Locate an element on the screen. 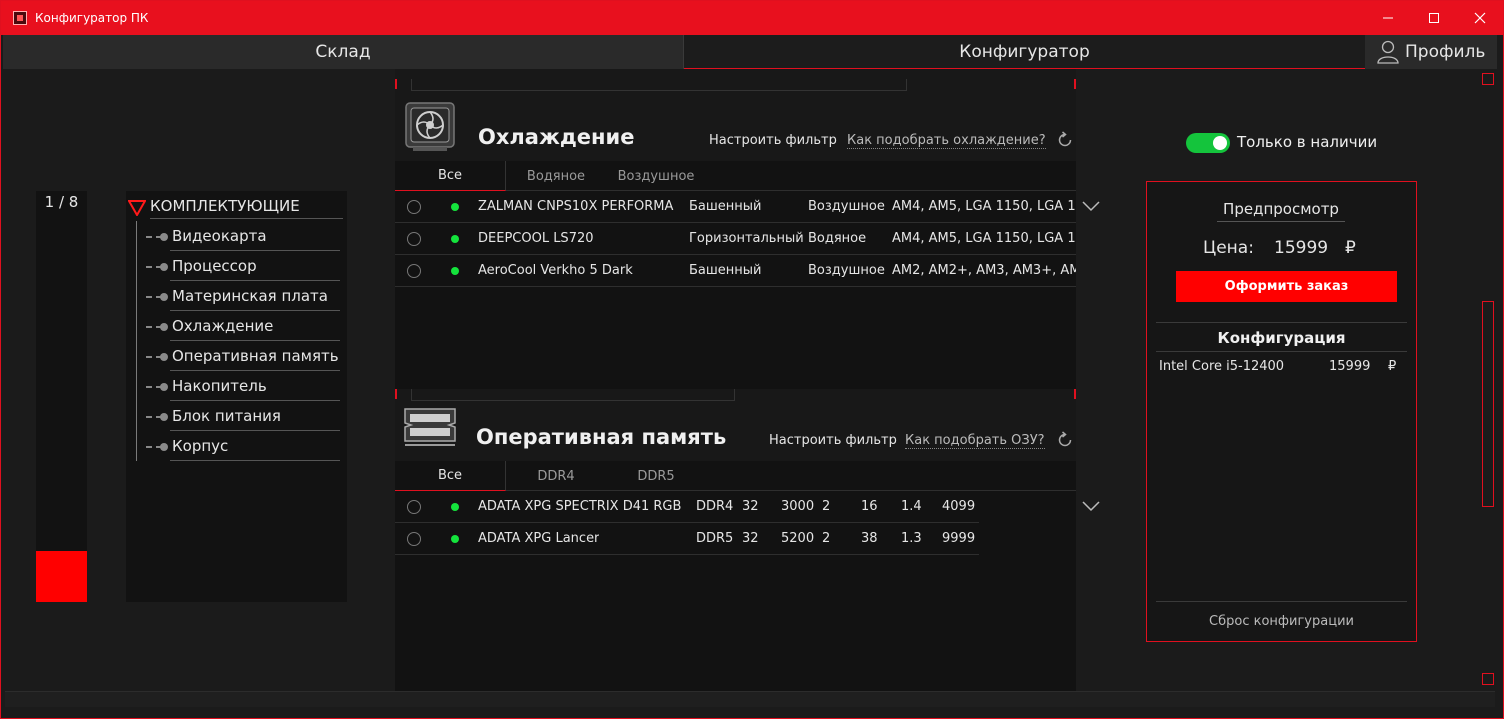 The width and height of the screenshot is (1504, 719). availability-toggle is located at coordinates (1208, 143).